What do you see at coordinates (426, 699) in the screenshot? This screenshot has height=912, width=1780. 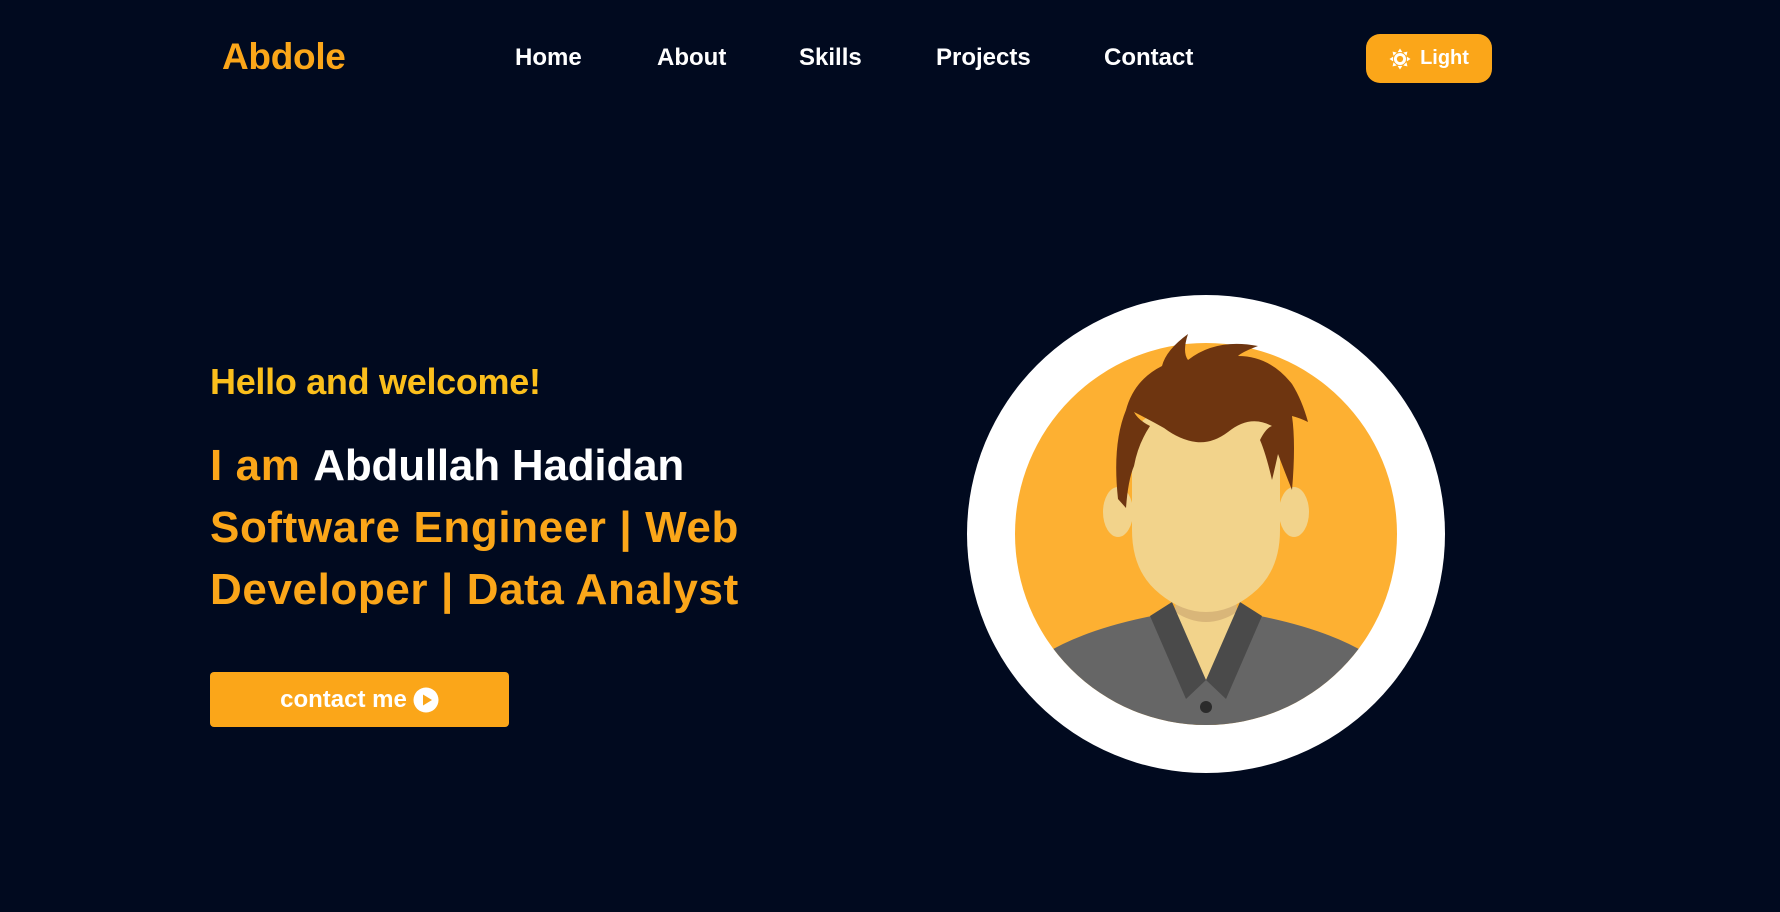 I see `play-circle-icon` at bounding box center [426, 699].